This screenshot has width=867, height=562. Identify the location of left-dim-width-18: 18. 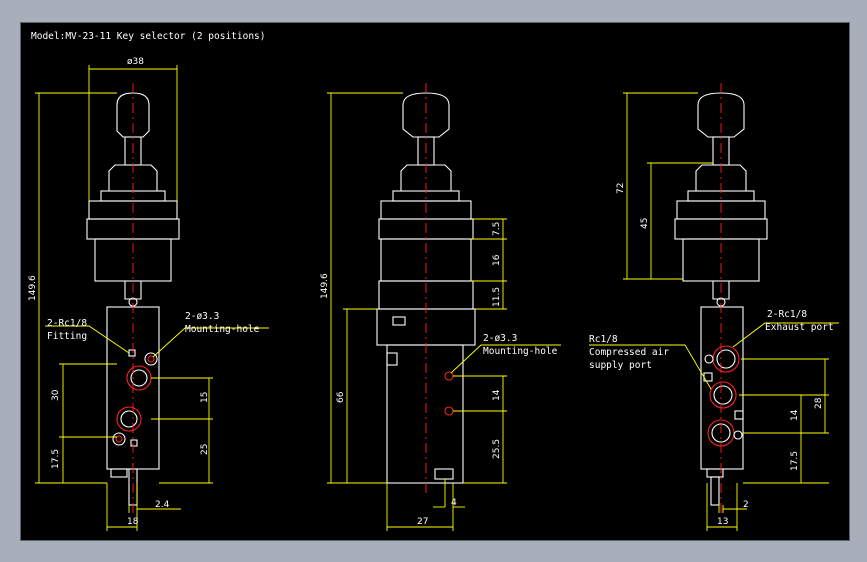
(133, 522).